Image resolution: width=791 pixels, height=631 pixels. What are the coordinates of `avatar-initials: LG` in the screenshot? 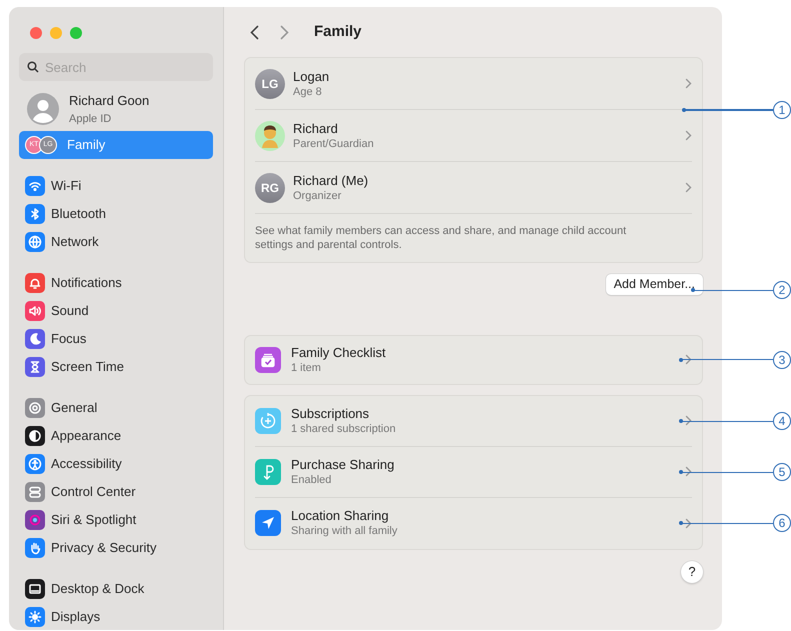 It's located at (270, 83).